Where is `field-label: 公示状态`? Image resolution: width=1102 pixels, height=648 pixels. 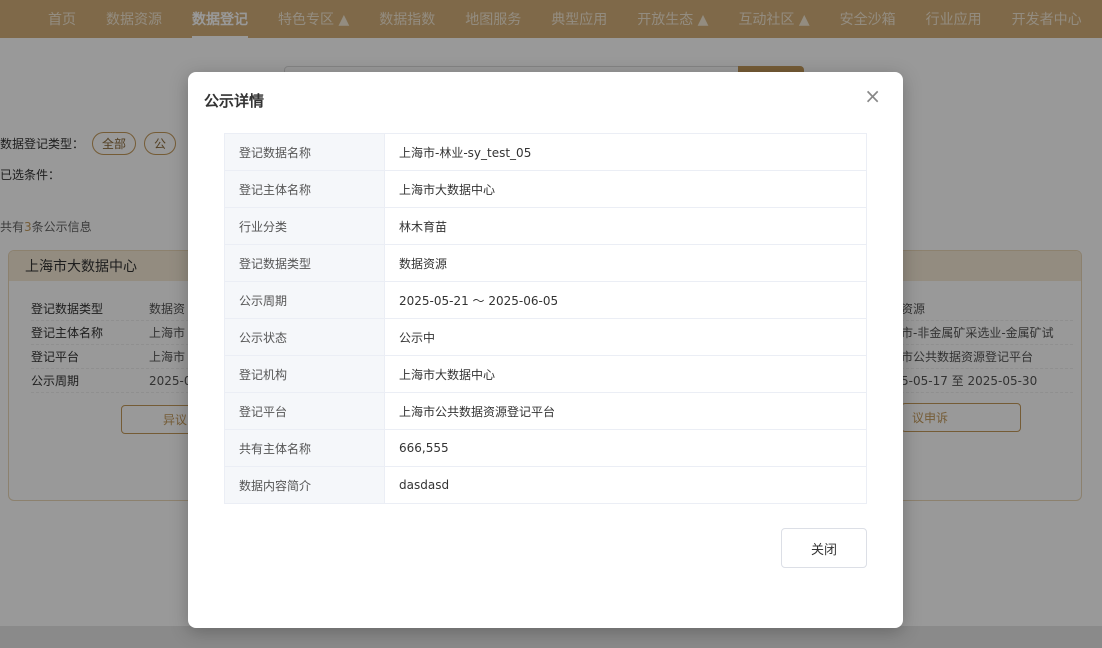
field-label: 公示状态 is located at coordinates (304, 337).